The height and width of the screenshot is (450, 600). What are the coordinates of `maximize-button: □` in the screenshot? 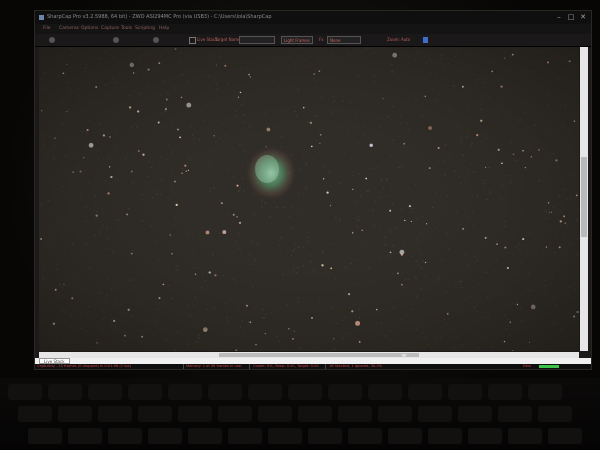 It's located at (571, 17).